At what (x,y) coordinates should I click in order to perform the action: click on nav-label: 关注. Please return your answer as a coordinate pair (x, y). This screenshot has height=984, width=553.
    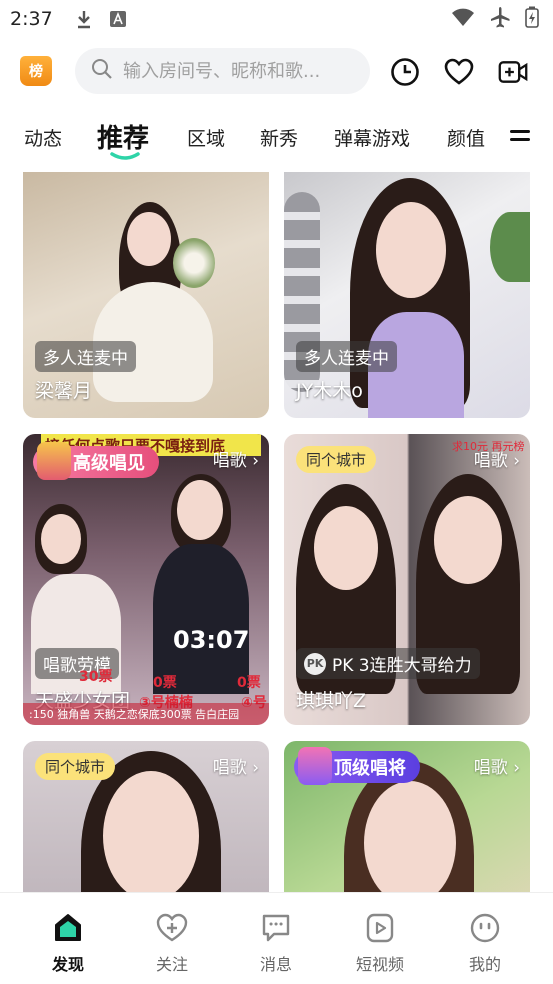
    Looking at the image, I should click on (171, 964).